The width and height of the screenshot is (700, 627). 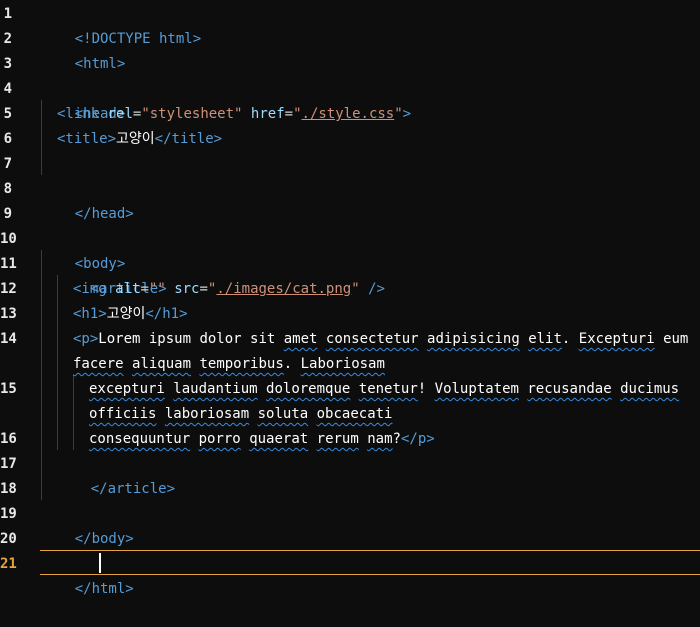 What do you see at coordinates (191, 339) in the screenshot?
I see `paragraph-text: Lorem ipsum dolor sit` at bounding box center [191, 339].